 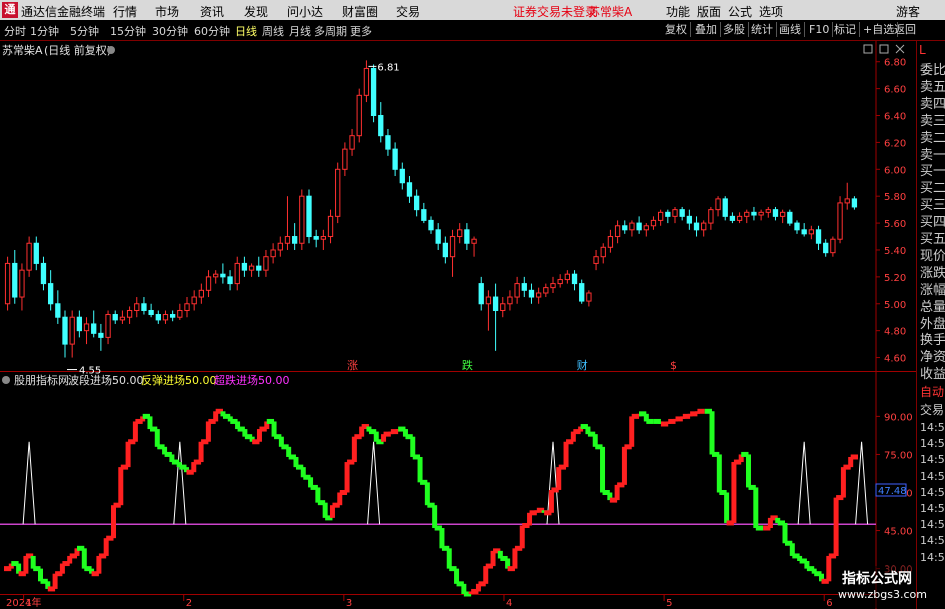 What do you see at coordinates (360, 11) in the screenshot?
I see `menu-item-wealth: 财富圈` at bounding box center [360, 11].